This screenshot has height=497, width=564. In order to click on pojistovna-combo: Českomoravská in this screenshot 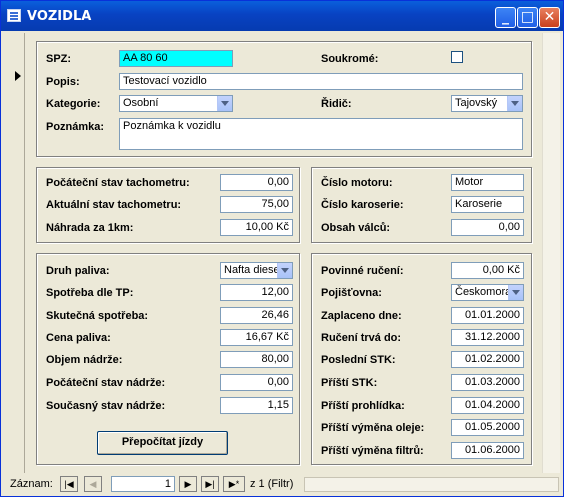, I will do `click(487, 292)`.